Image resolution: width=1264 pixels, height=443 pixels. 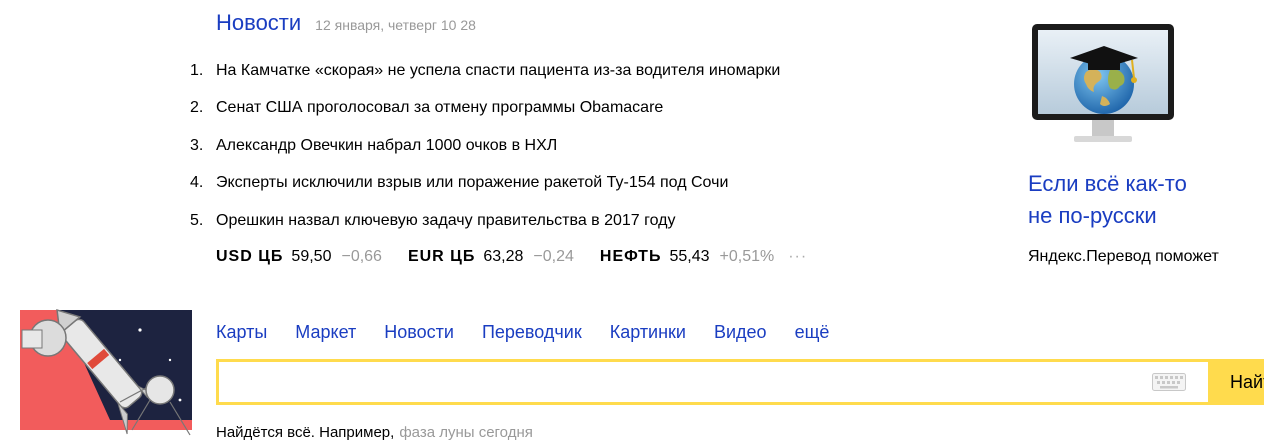 What do you see at coordinates (1107, 183) in the screenshot?
I see `promo-title-line1: Если всё как-то` at bounding box center [1107, 183].